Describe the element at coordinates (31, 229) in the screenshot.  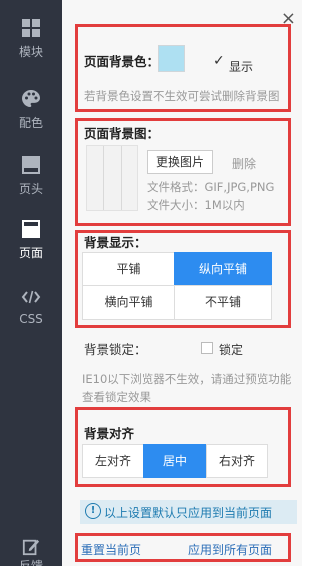
I see `page-icon` at that location.